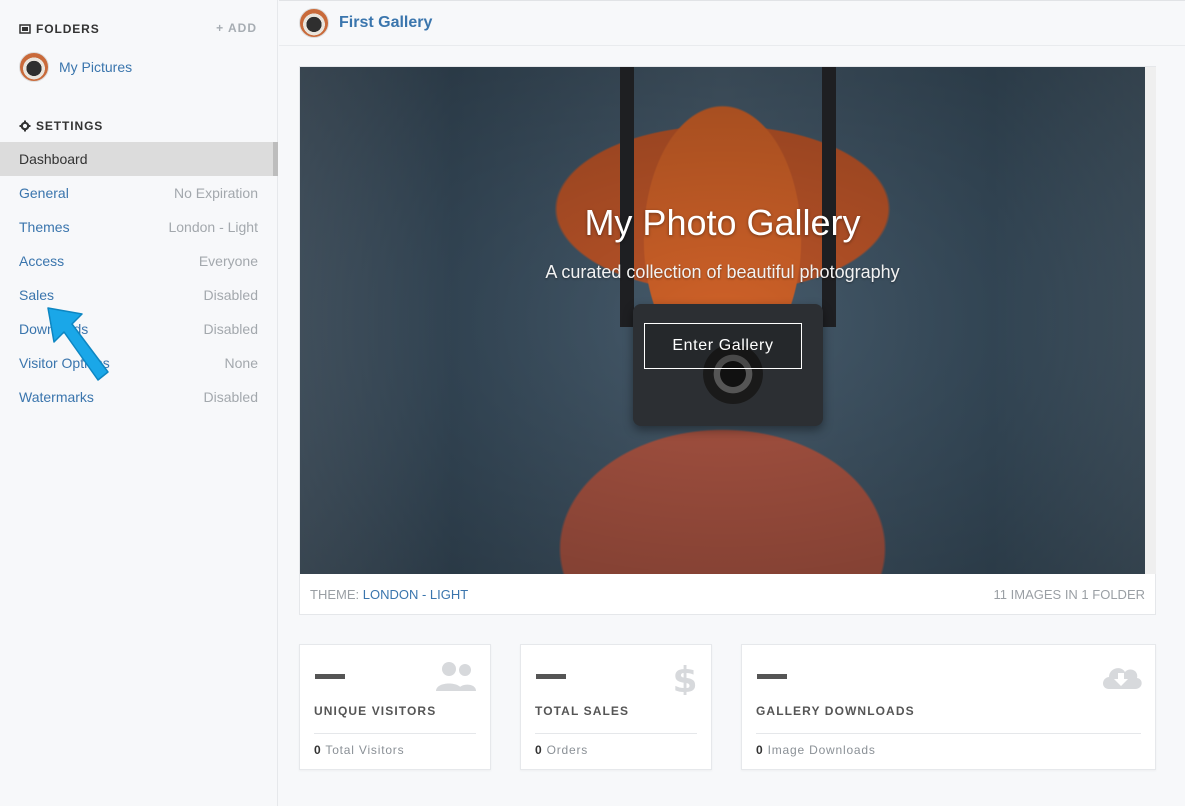 This screenshot has height=806, width=1185. Describe the element at coordinates (582, 711) in the screenshot. I see `stat-title: TOTAL SALES` at that location.